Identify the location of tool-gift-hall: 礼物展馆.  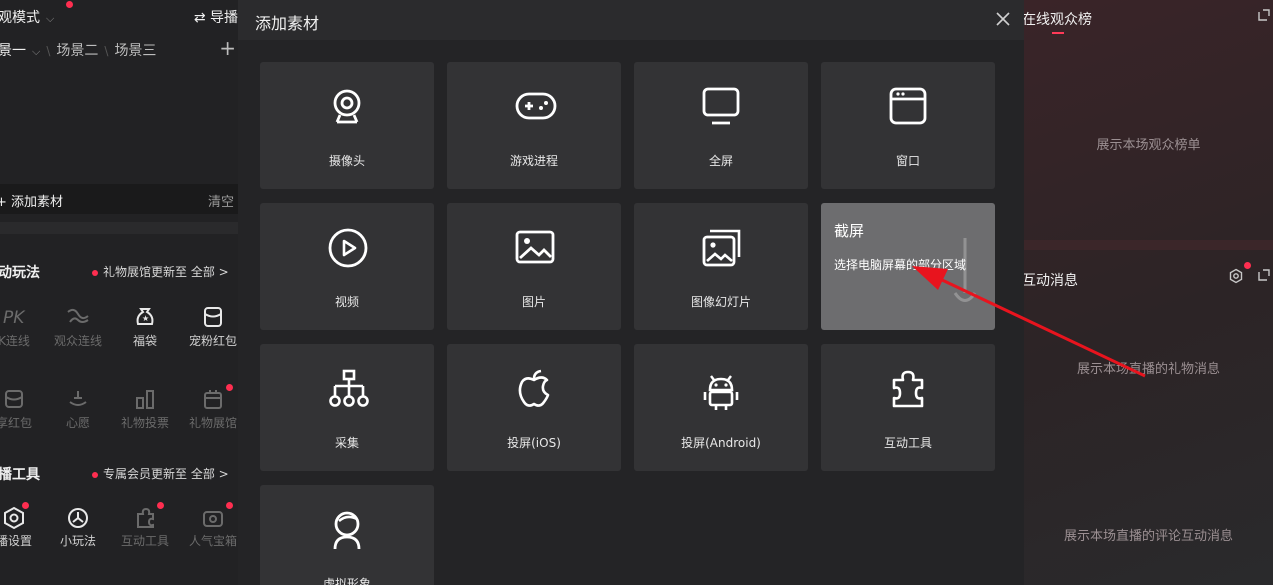
(208, 407).